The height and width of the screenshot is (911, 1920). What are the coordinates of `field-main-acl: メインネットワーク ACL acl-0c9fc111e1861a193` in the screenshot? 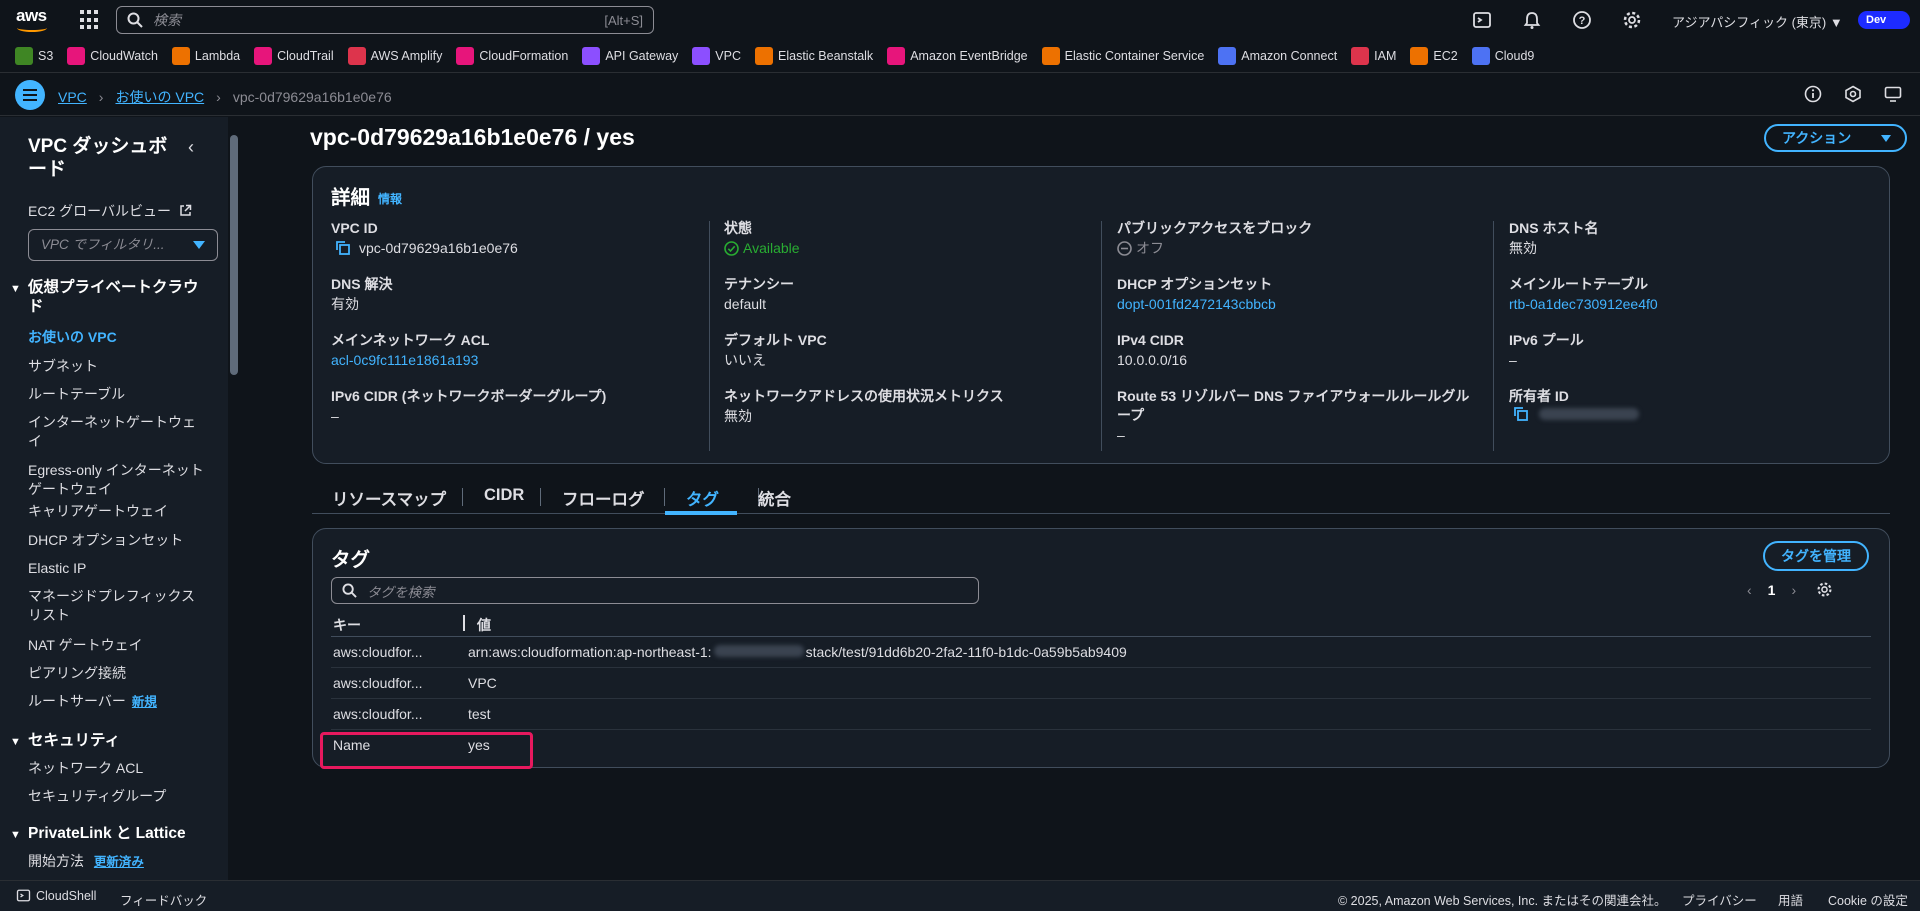 It's located at (516, 350).